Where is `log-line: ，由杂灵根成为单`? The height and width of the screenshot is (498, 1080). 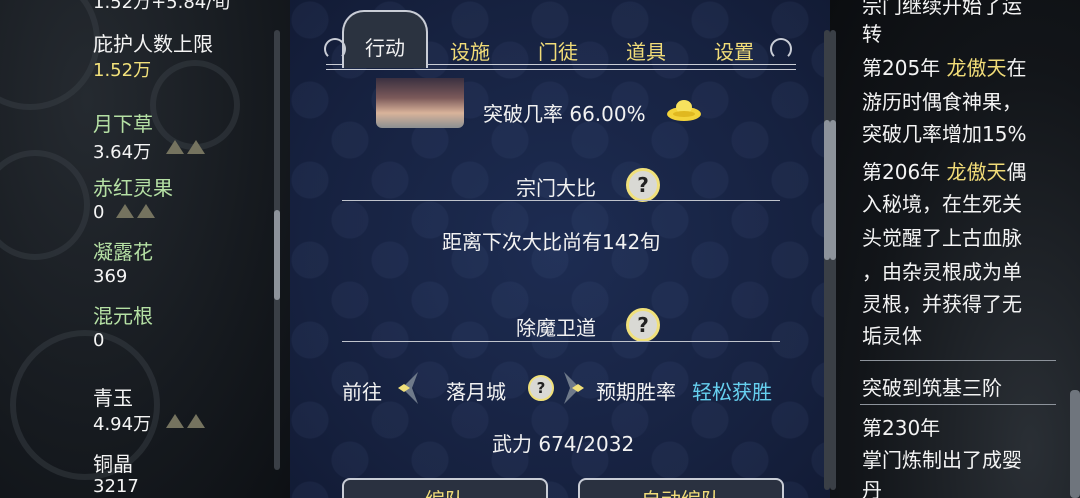
log-line: ，由杂灵根成为单 is located at coordinates (942, 272).